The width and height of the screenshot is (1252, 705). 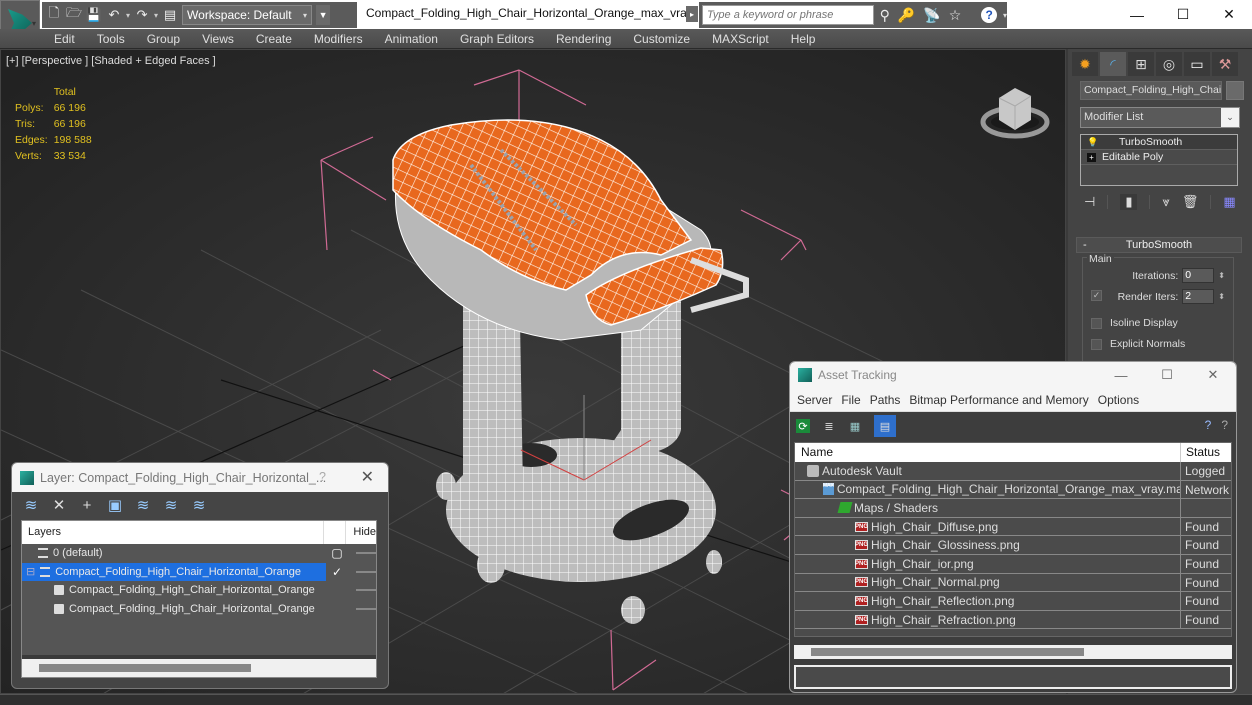 I want to click on show-end-result-icon: ▮, so click(x=1129, y=202).